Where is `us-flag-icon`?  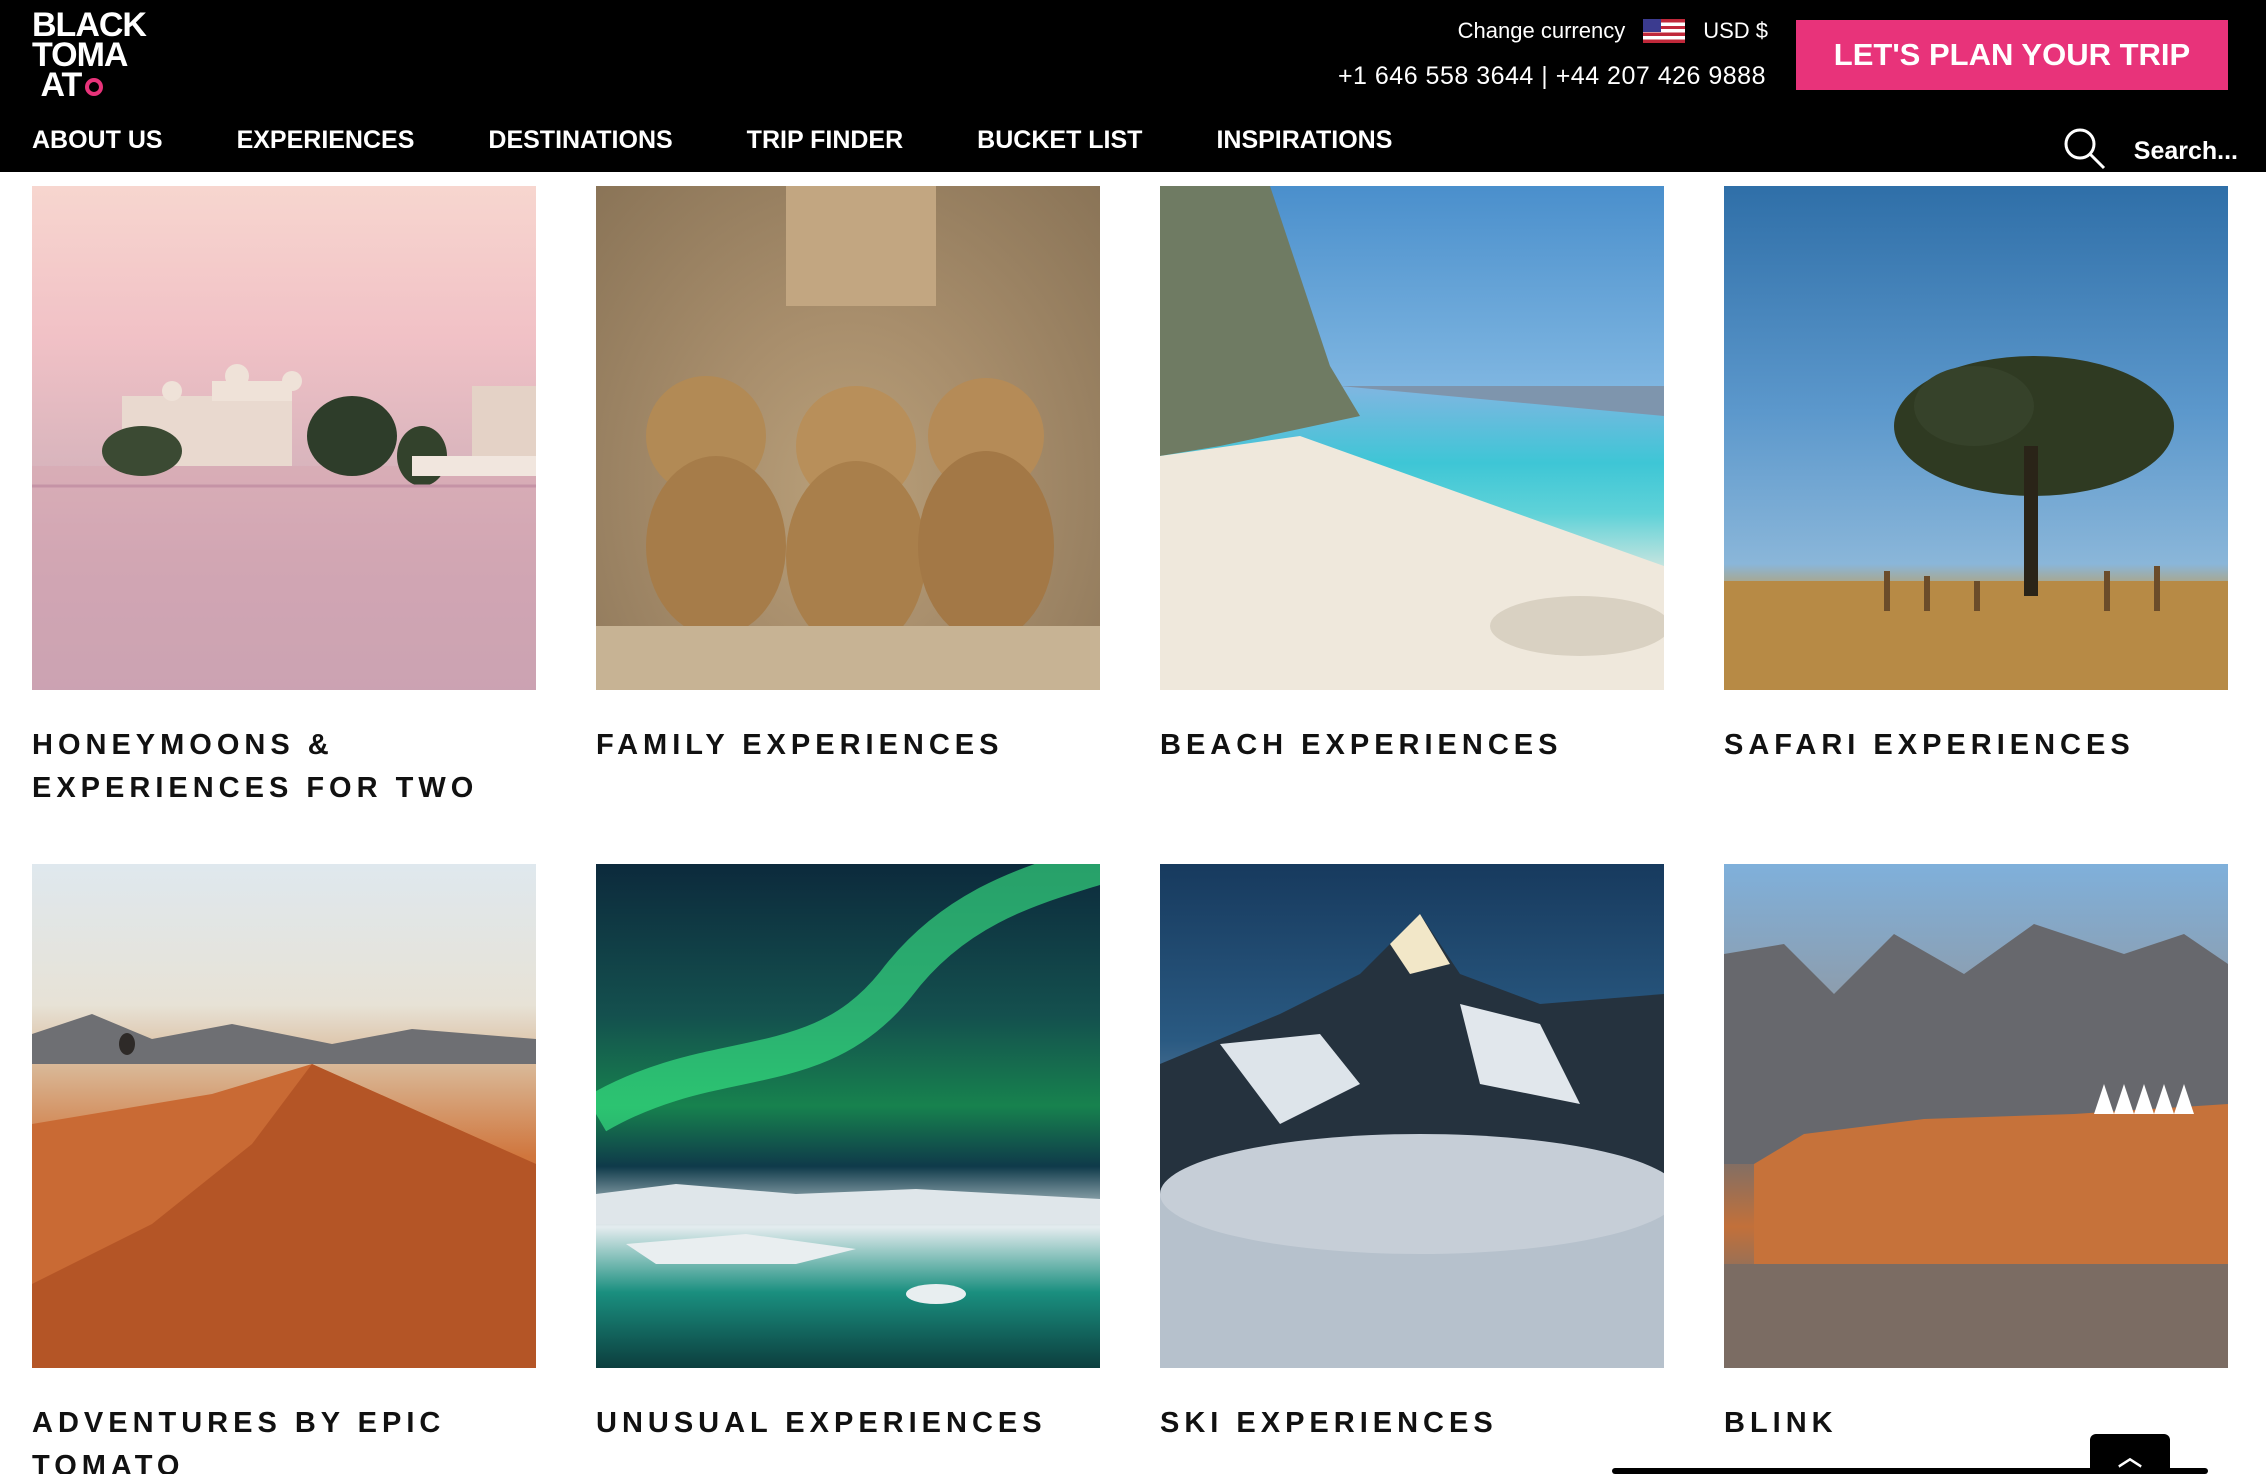
us-flag-icon is located at coordinates (1664, 31).